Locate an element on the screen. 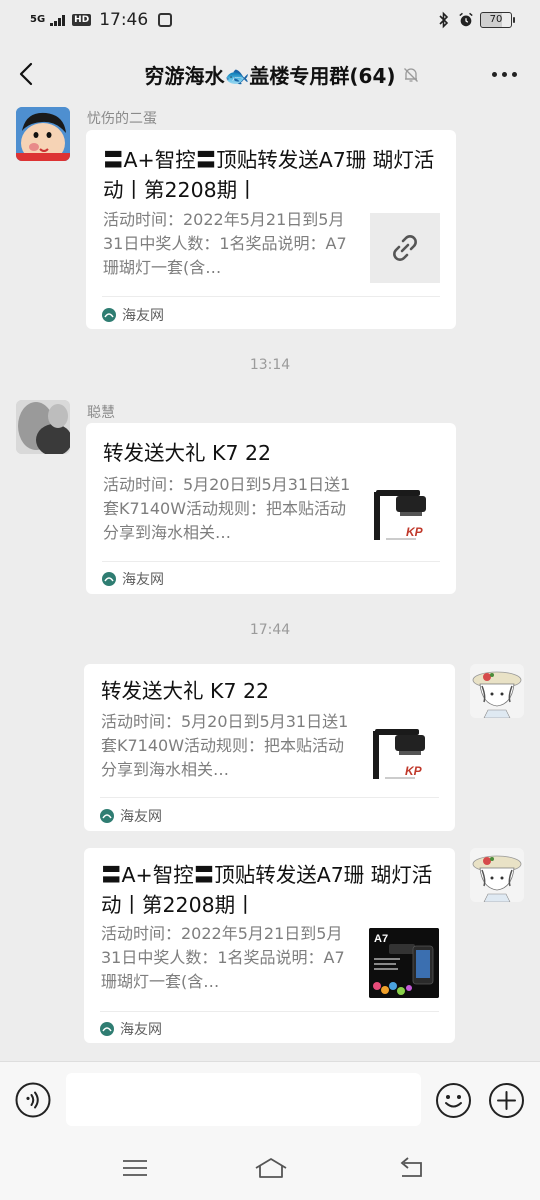  link-icon is located at coordinates (405, 248).